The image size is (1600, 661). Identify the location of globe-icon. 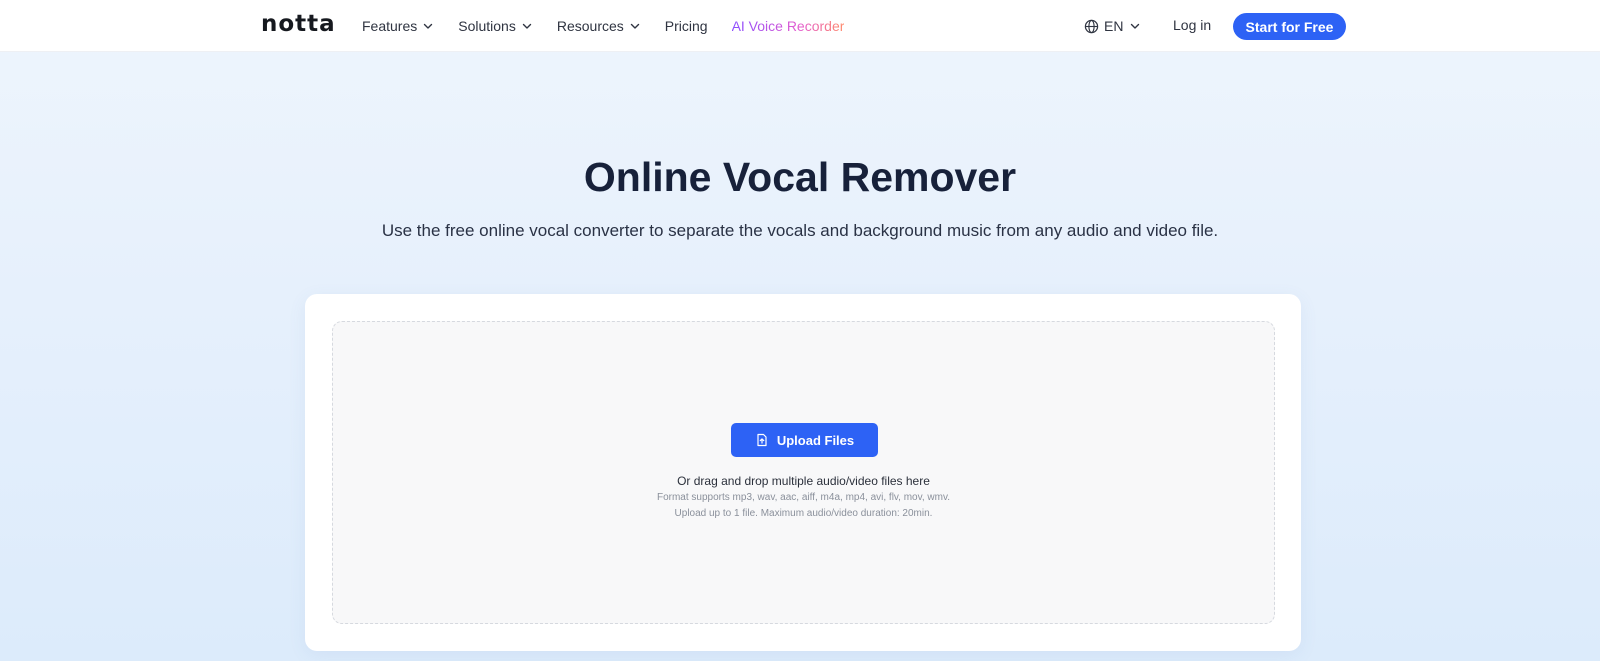
(1091, 26).